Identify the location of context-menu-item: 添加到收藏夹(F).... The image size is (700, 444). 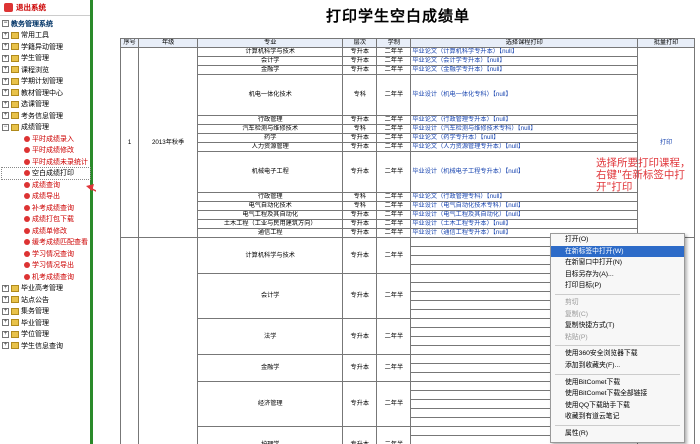
(617, 366).